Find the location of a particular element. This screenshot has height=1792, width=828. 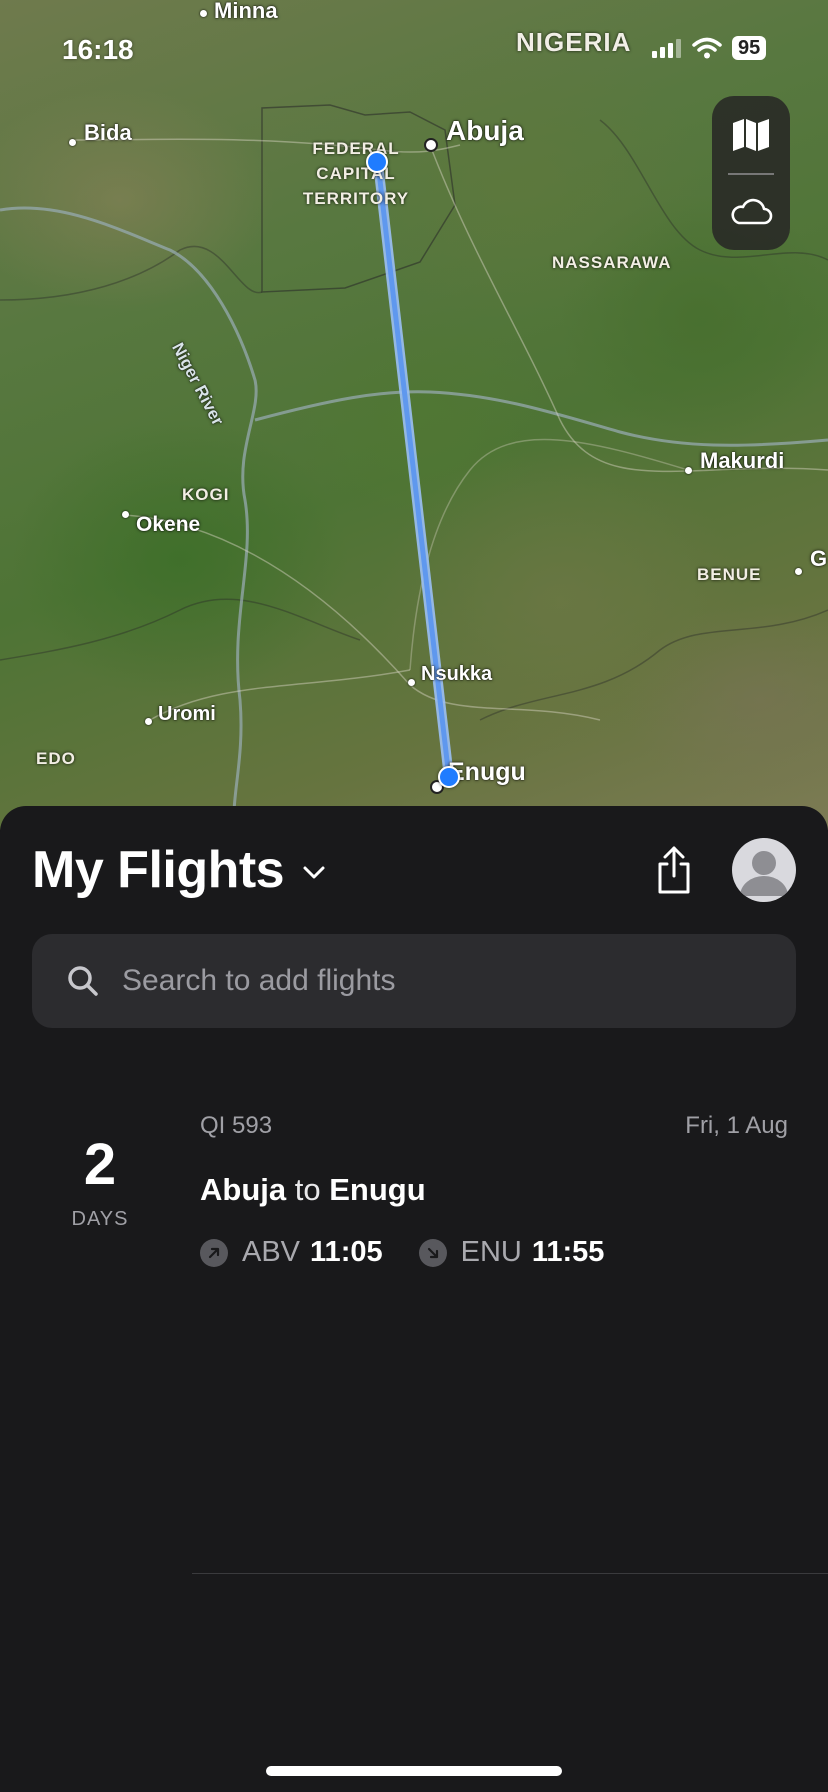

place-dot-okene is located at coordinates (125, 514).